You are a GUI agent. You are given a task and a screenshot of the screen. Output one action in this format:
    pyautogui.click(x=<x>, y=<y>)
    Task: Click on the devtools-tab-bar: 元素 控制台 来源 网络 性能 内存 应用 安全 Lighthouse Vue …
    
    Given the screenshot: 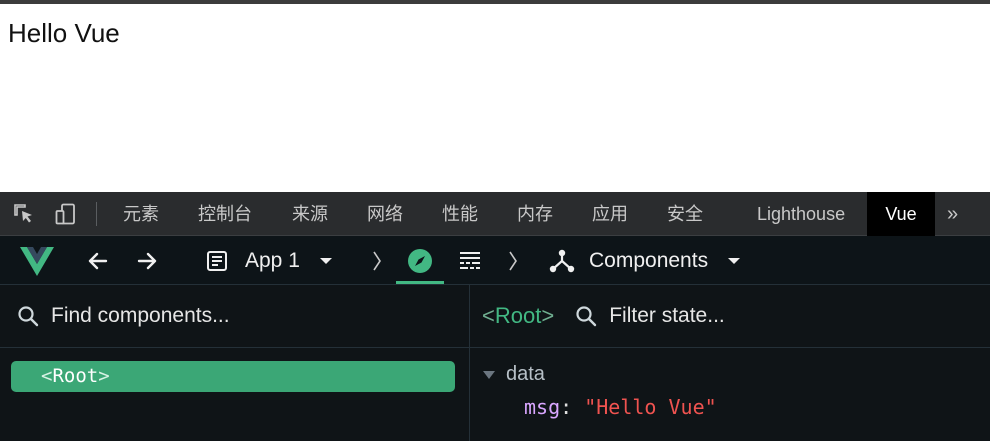 What is the action you would take?
    pyautogui.click(x=495, y=214)
    